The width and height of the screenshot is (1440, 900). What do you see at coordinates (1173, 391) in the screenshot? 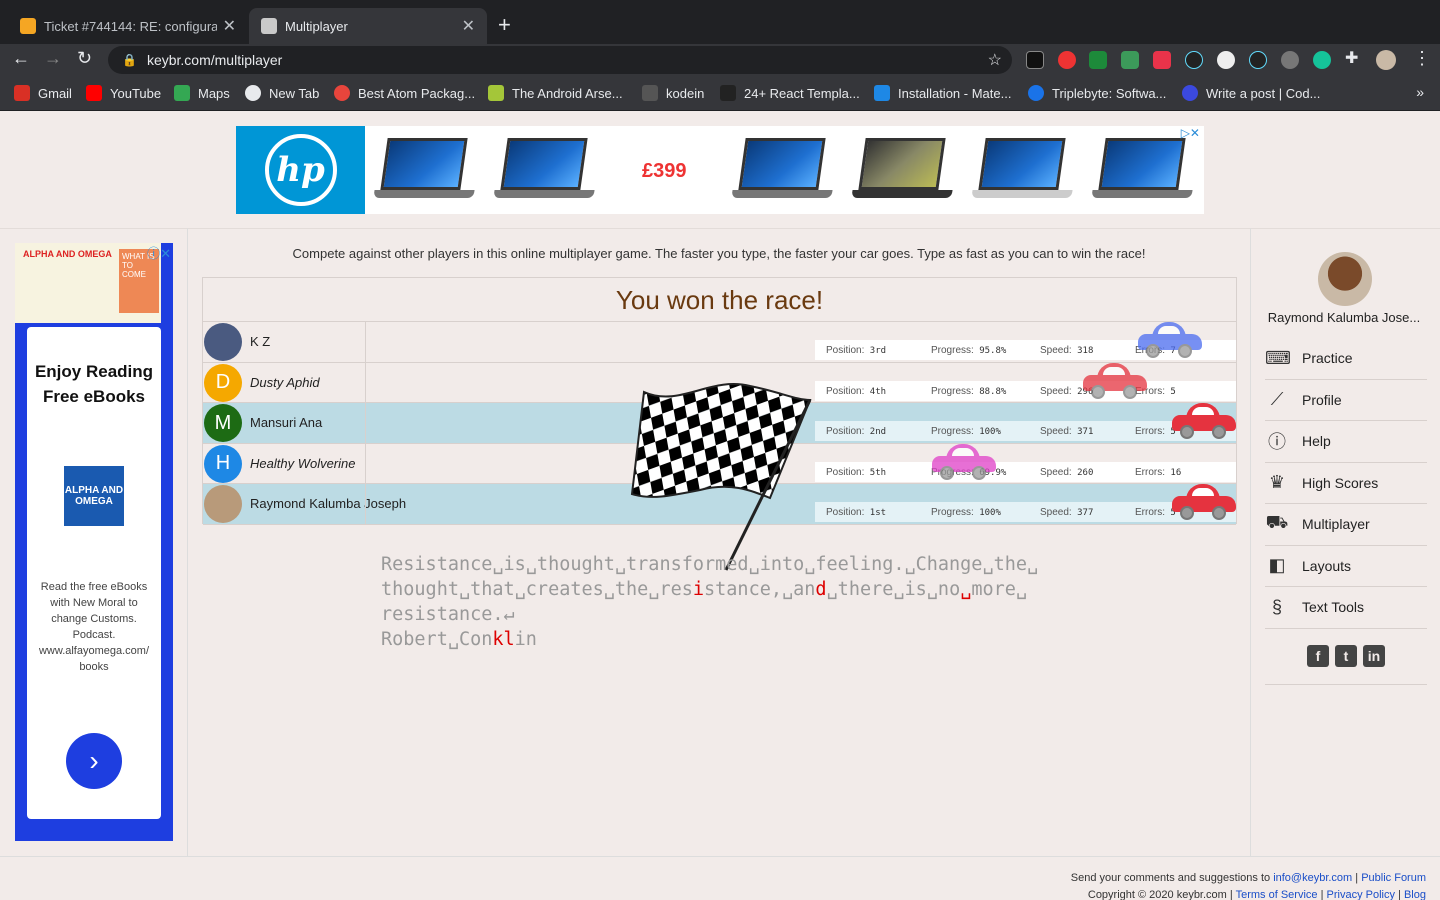
I see `stat-value: 5` at bounding box center [1173, 391].